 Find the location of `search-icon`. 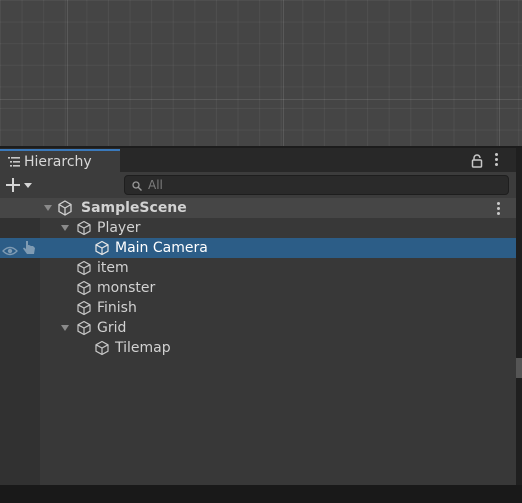

search-icon is located at coordinates (137, 185).